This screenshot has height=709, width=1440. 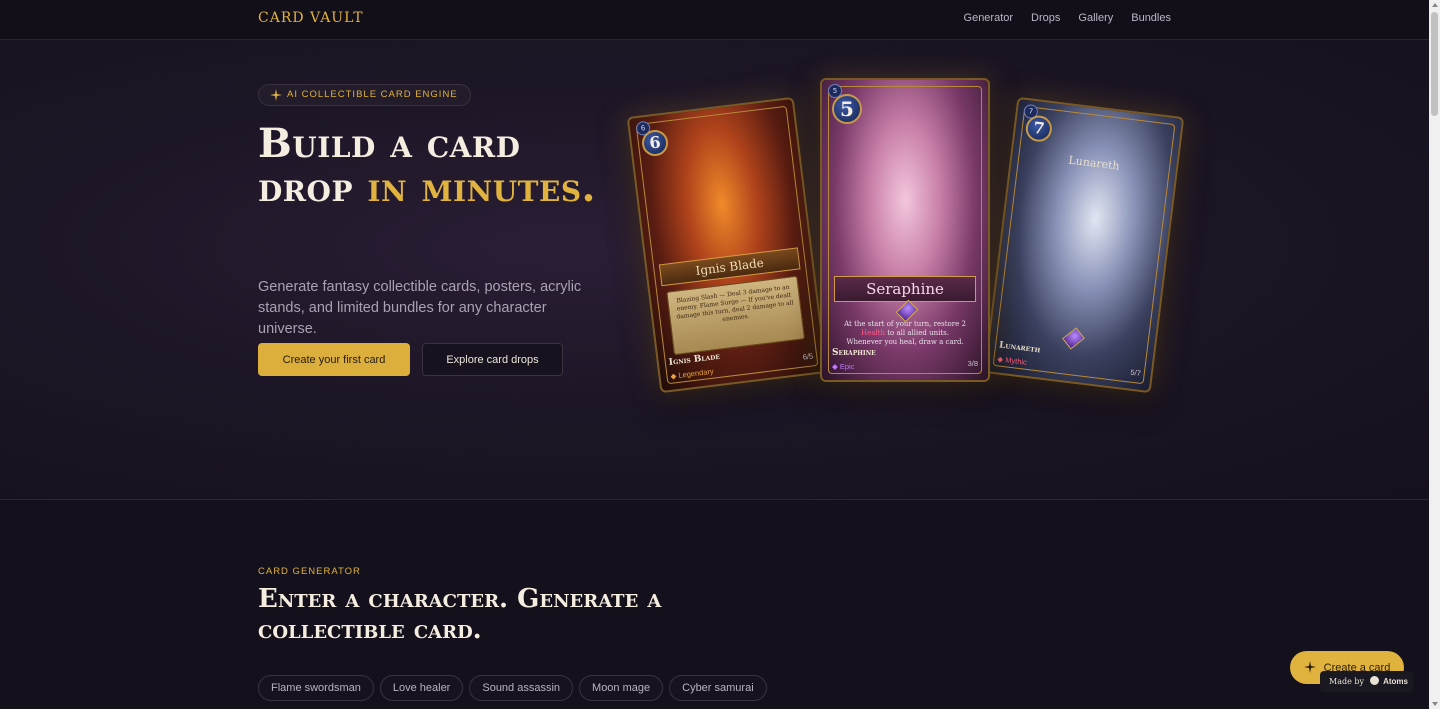 I want to click on scroll-up-arrow-icon, so click(x=1435, y=5).